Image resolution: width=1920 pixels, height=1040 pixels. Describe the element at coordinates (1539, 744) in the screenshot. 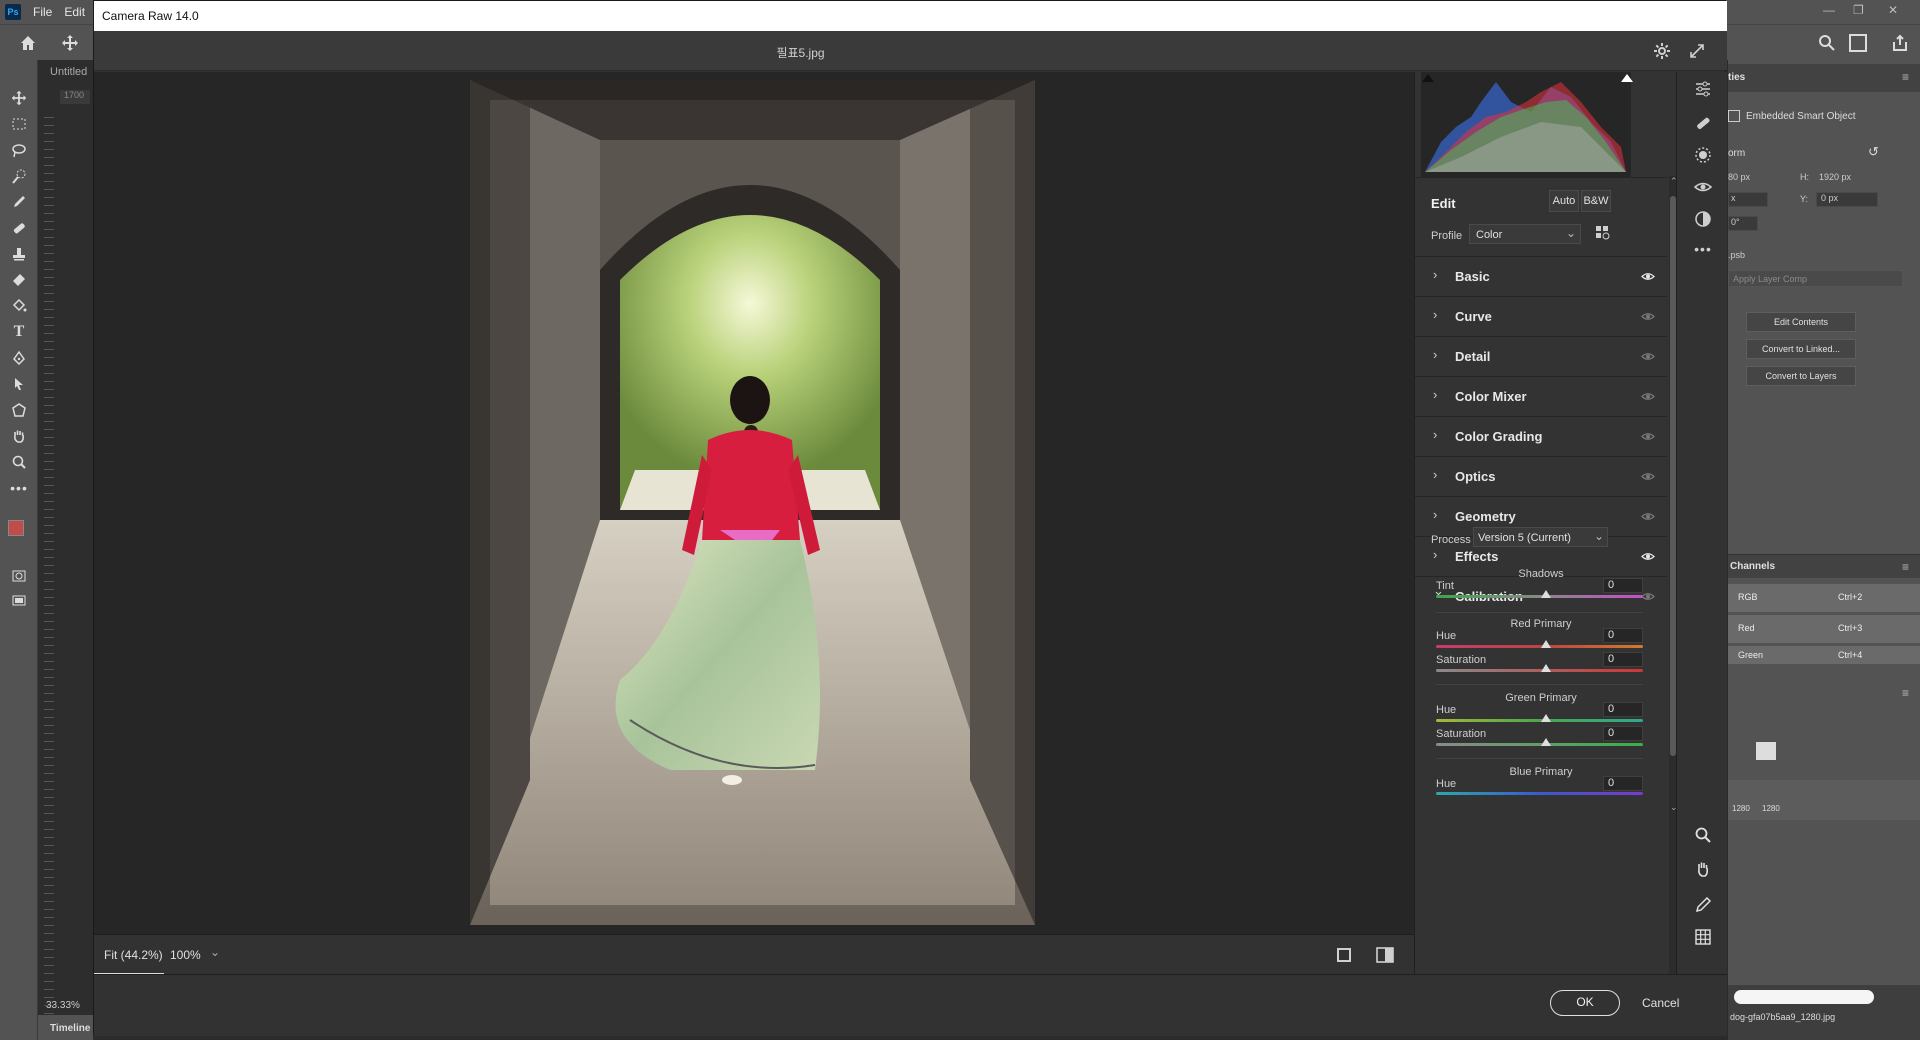

I see `green-saturation-slider-track` at that location.